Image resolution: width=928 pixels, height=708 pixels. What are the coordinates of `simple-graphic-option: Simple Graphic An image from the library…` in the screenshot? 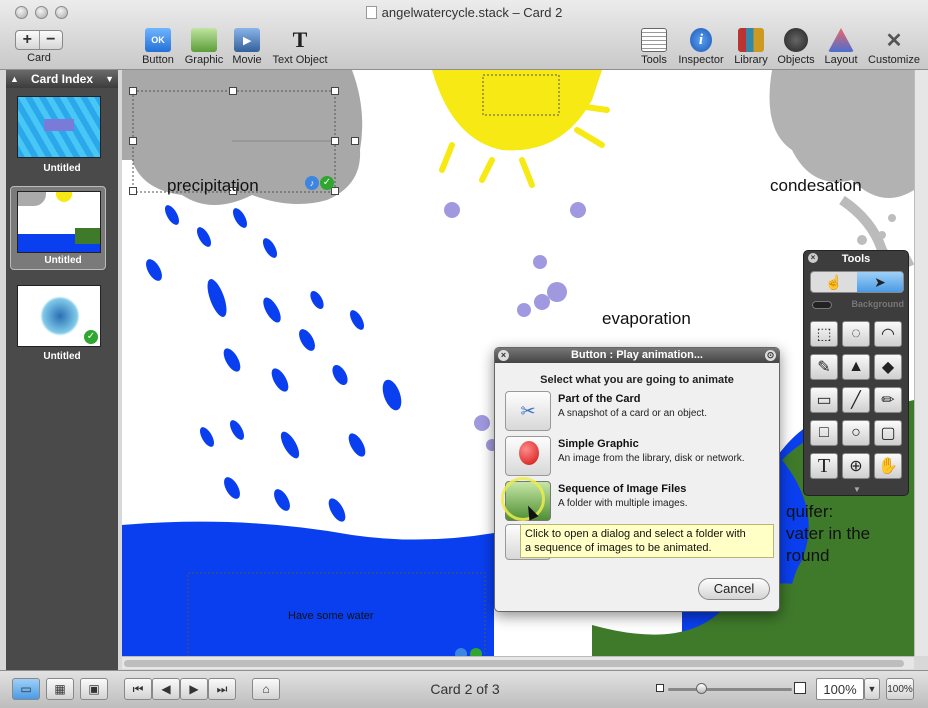 It's located at (640, 457).